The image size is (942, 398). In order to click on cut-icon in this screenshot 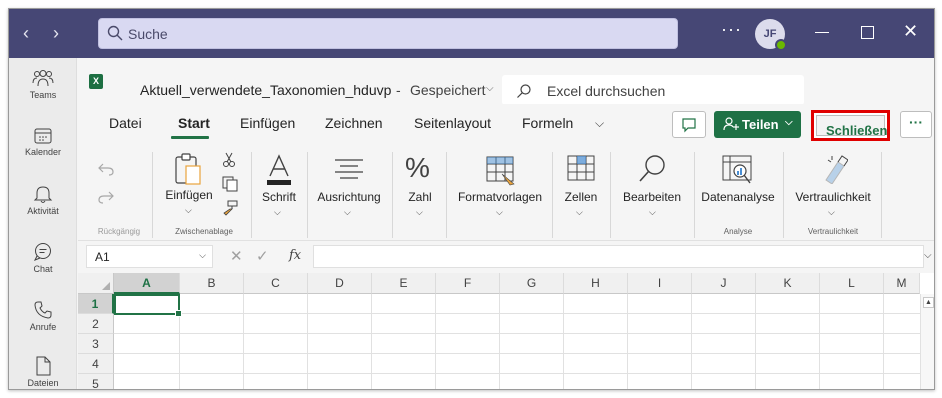, I will do `click(229, 160)`.